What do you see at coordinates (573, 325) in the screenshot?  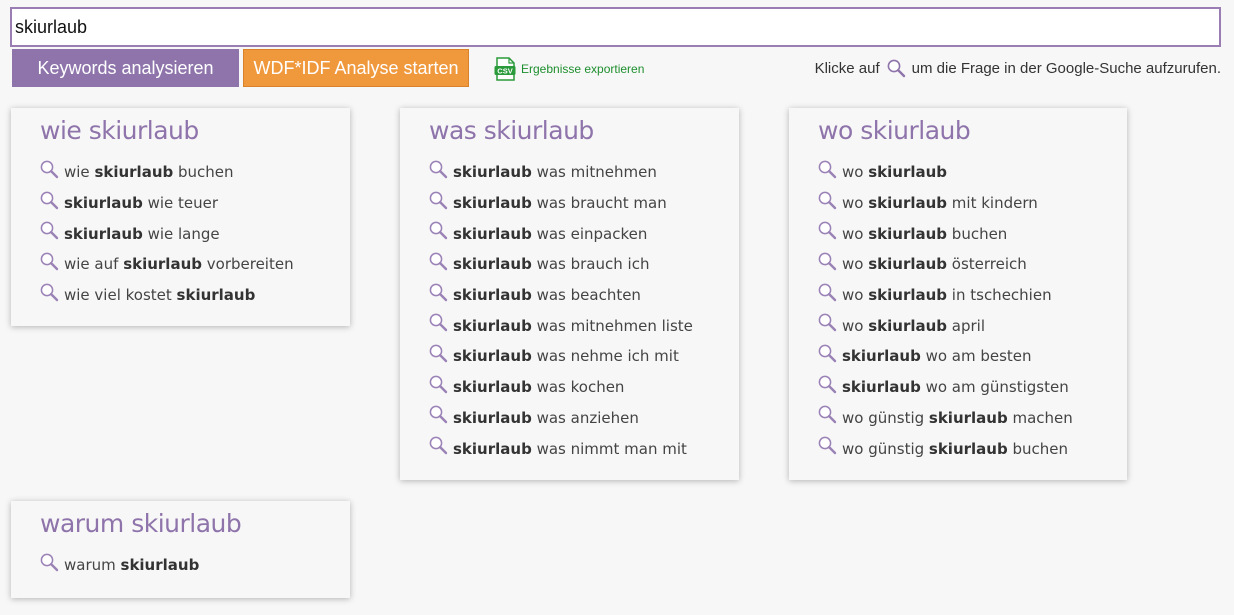 I see `suggestion-text: skiurlaub was mitnehmen liste` at bounding box center [573, 325].